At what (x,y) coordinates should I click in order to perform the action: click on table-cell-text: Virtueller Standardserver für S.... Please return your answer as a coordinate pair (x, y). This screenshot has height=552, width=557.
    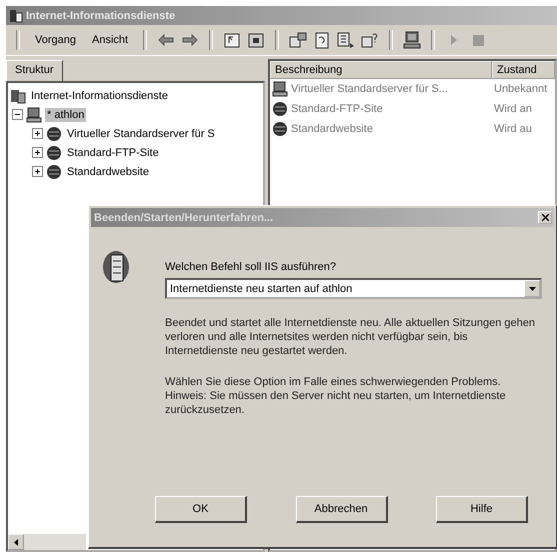
    Looking at the image, I should click on (370, 89).